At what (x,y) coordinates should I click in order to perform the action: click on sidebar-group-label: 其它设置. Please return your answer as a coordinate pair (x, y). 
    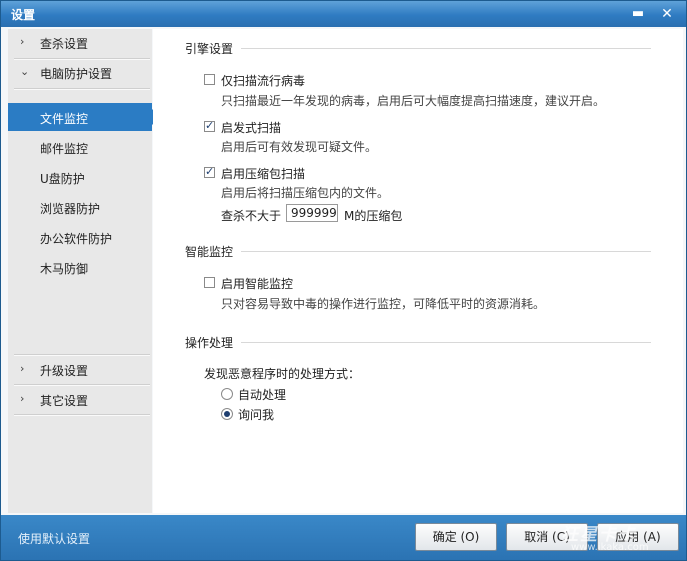
    Looking at the image, I should click on (64, 401).